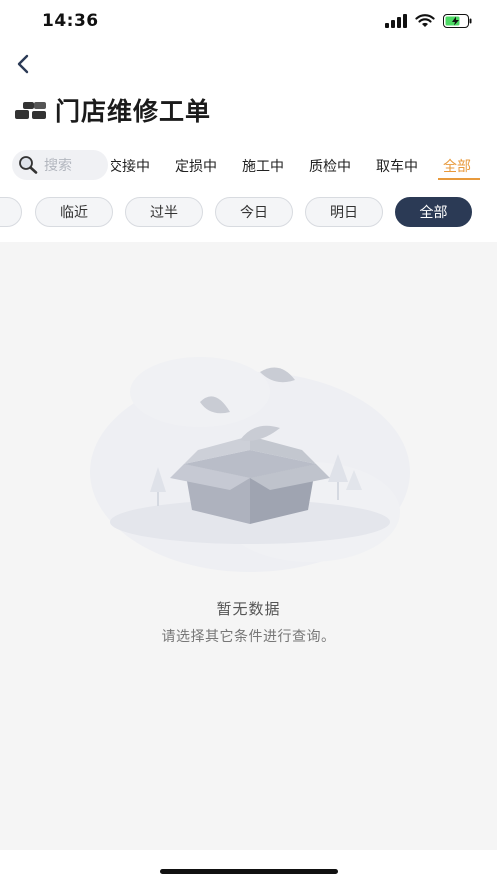 The image size is (497, 883). What do you see at coordinates (28, 165) in the screenshot?
I see `search-icon` at bounding box center [28, 165].